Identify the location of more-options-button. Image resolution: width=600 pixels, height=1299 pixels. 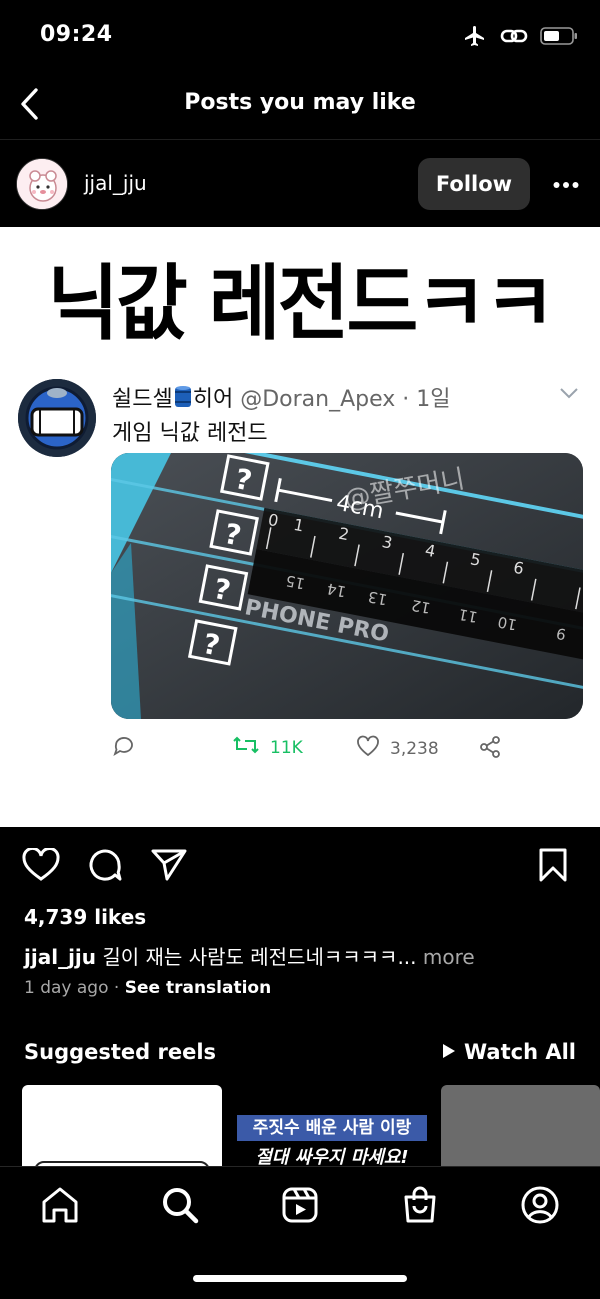
(566, 183).